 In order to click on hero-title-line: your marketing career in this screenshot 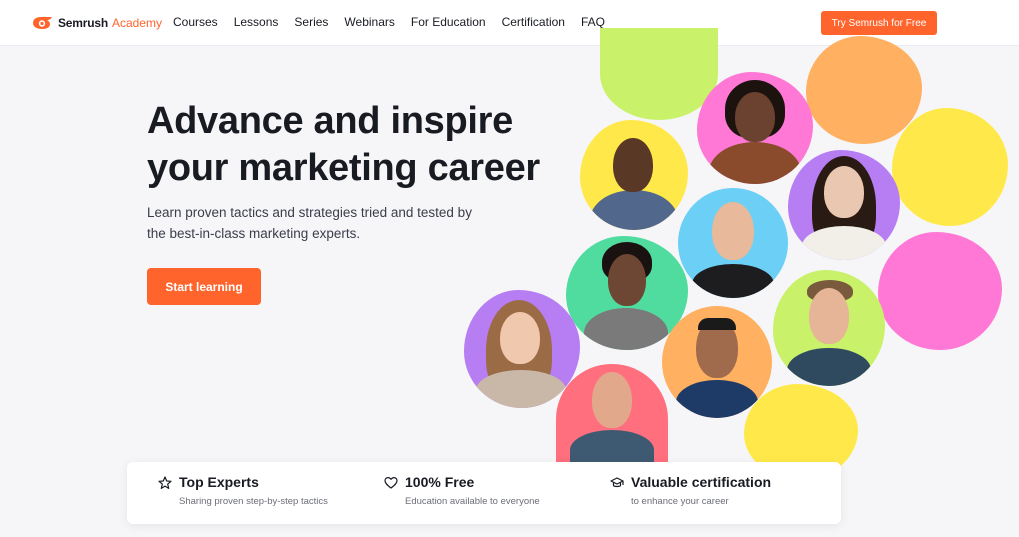, I will do `click(343, 168)`.